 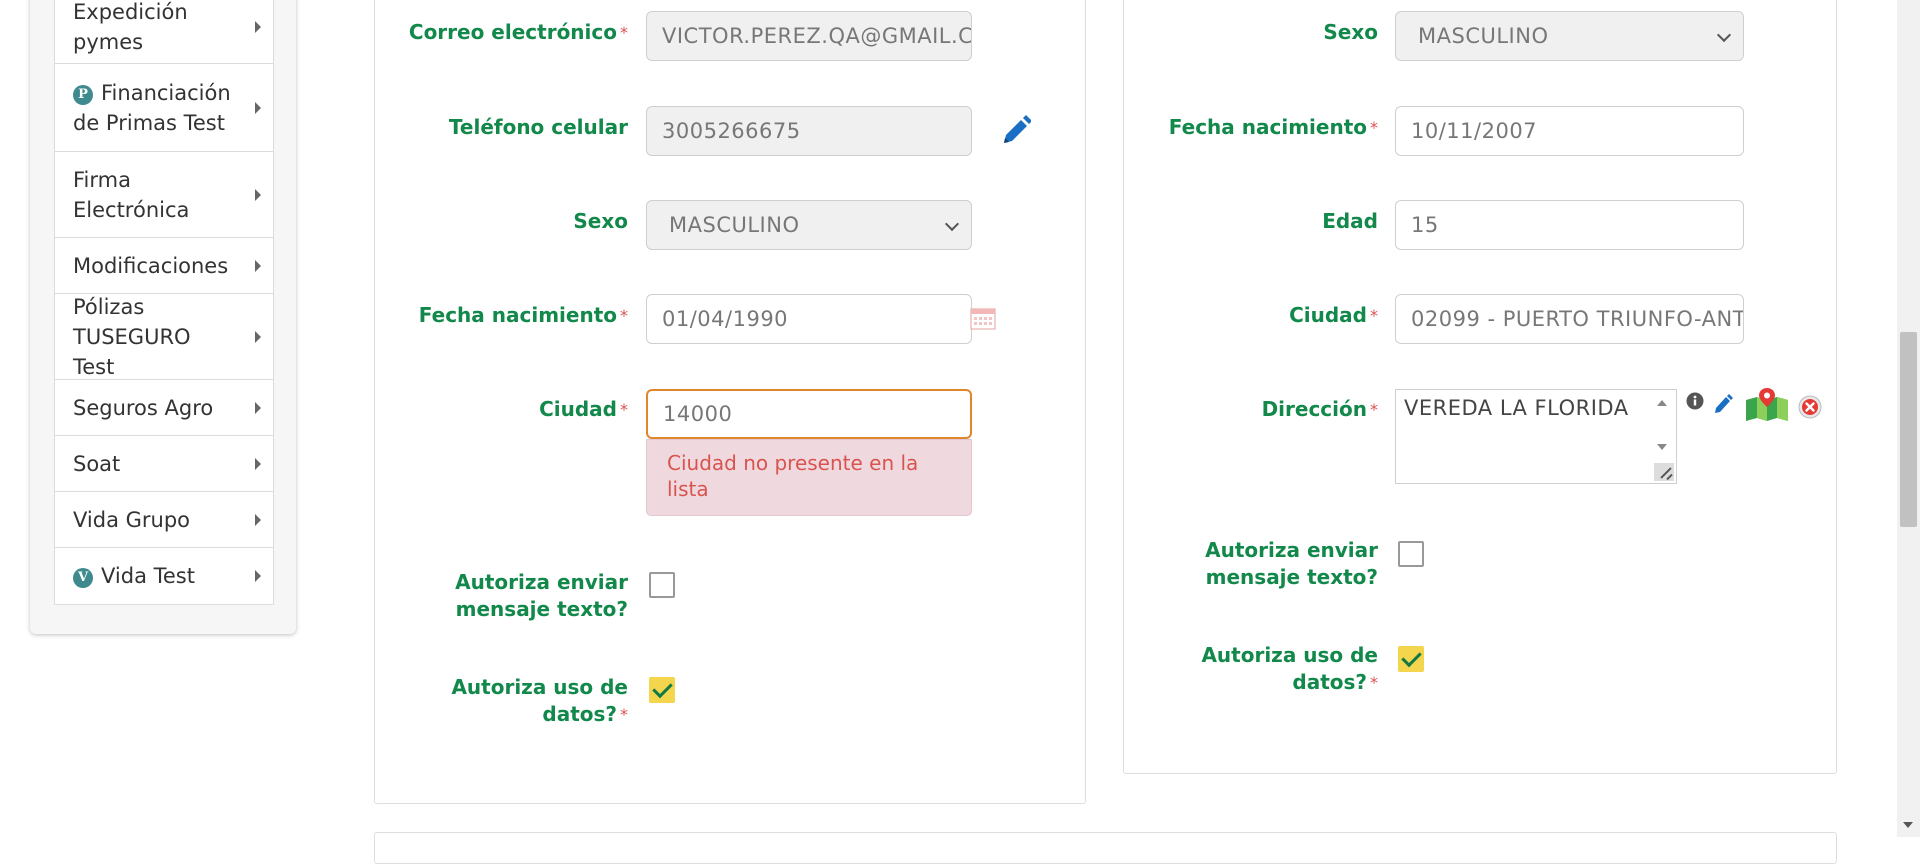 I want to click on calendar-icon, so click(x=983, y=319).